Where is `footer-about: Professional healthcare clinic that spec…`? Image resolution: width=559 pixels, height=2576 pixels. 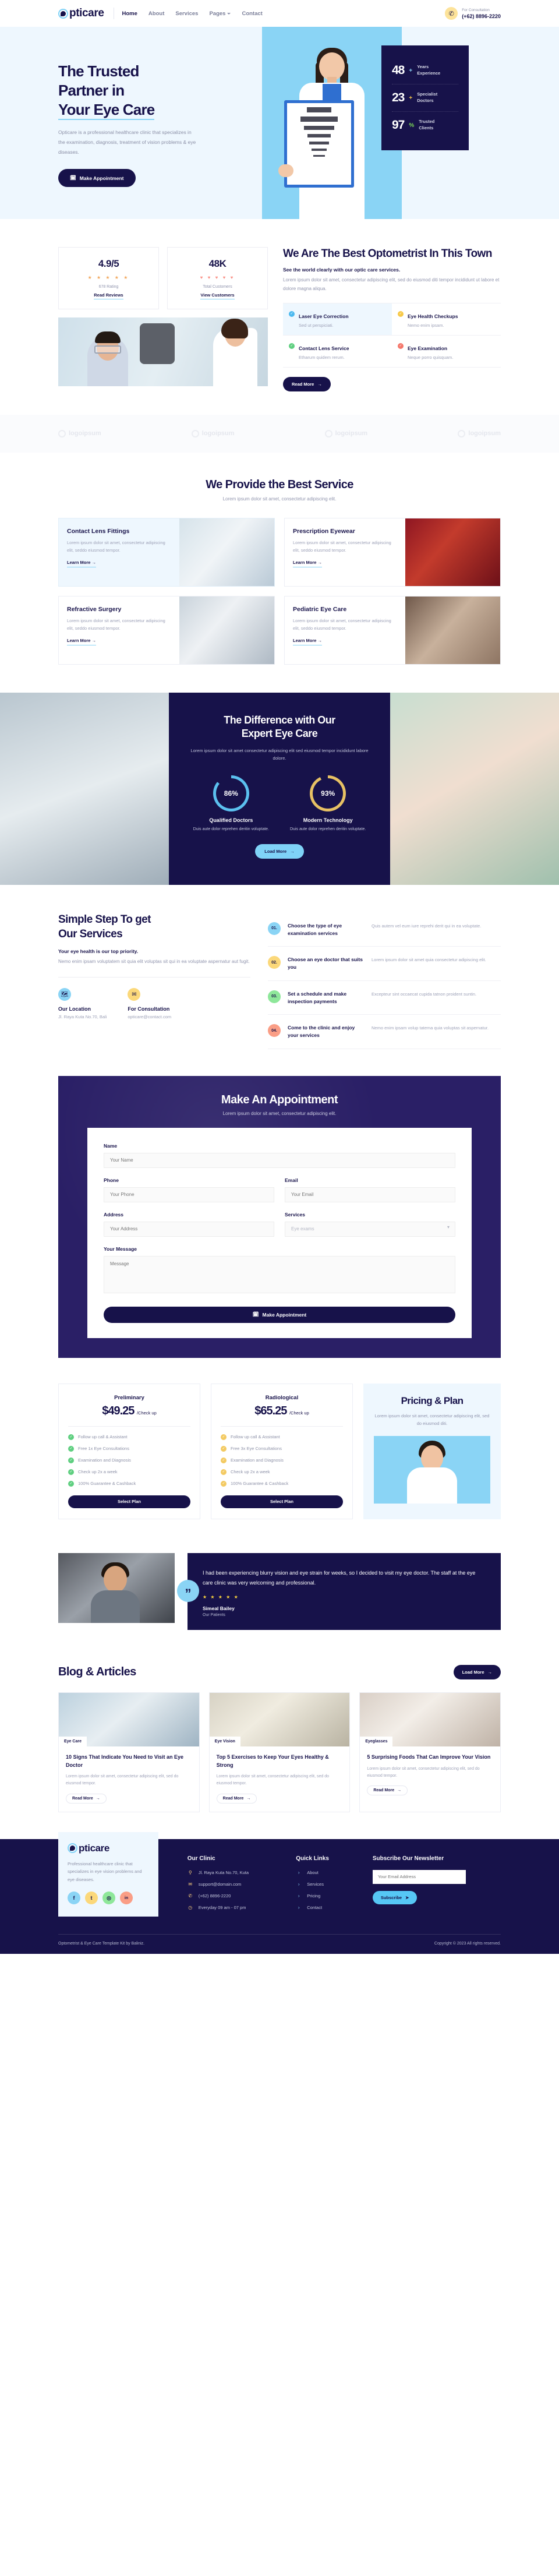 footer-about: Professional healthcare clinic that spec… is located at coordinates (105, 1871).